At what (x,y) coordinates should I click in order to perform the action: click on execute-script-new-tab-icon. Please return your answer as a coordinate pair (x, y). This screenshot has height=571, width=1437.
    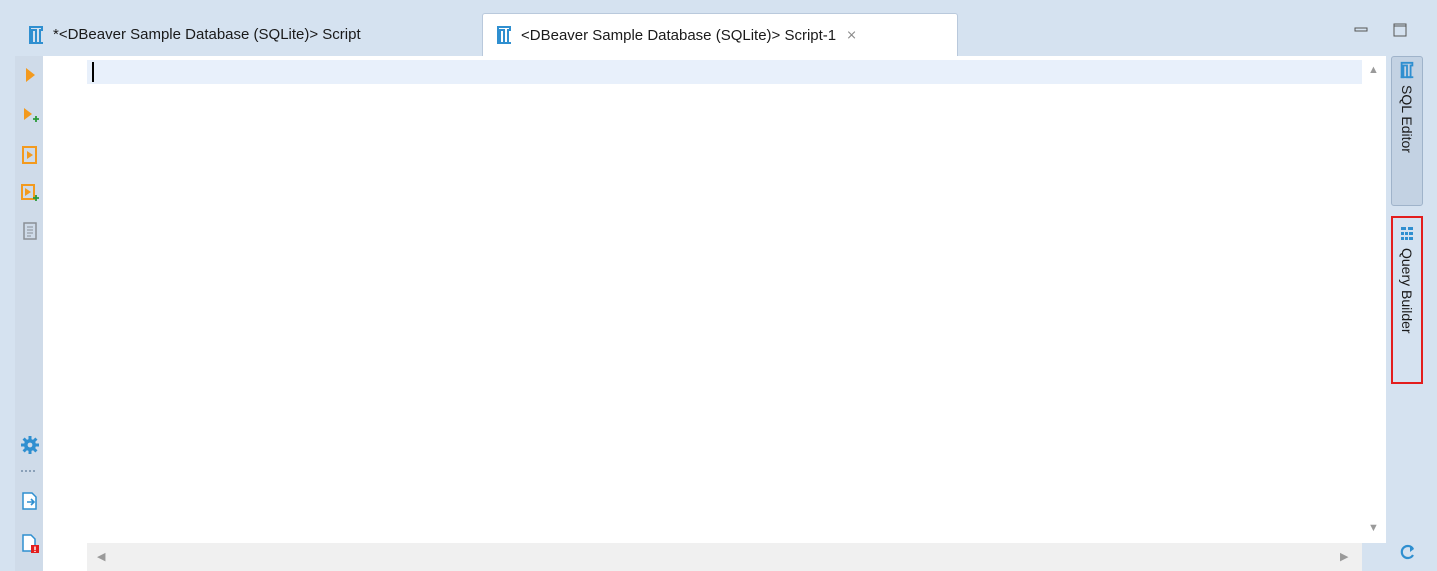
    Looking at the image, I should click on (30, 193).